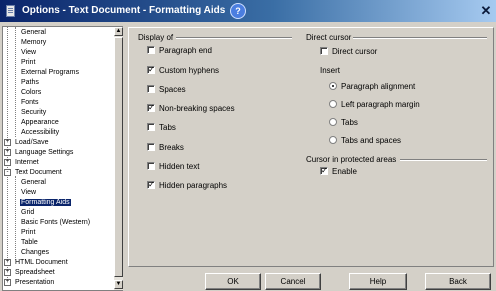  Describe the element at coordinates (10, 11) in the screenshot. I see `app-icon` at that location.